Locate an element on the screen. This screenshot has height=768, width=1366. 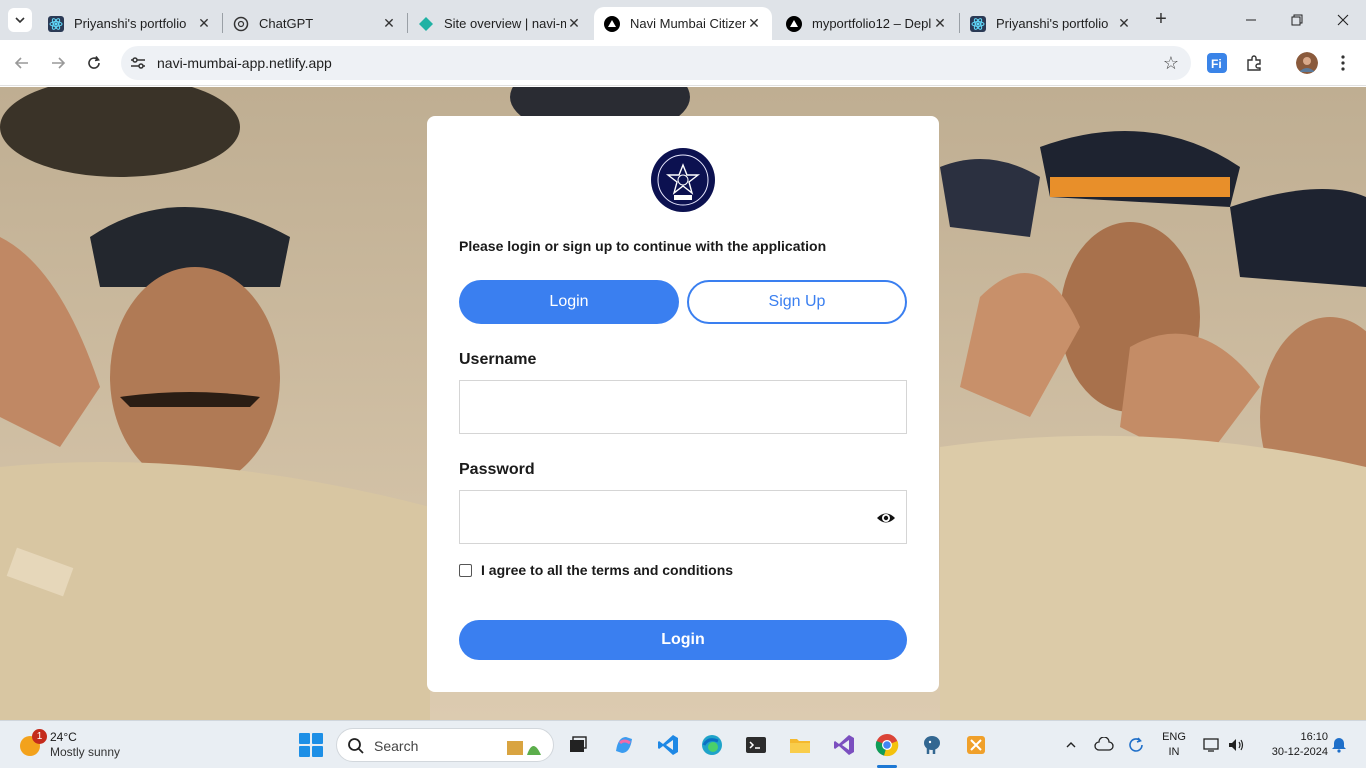
password-input is located at coordinates (683, 517).